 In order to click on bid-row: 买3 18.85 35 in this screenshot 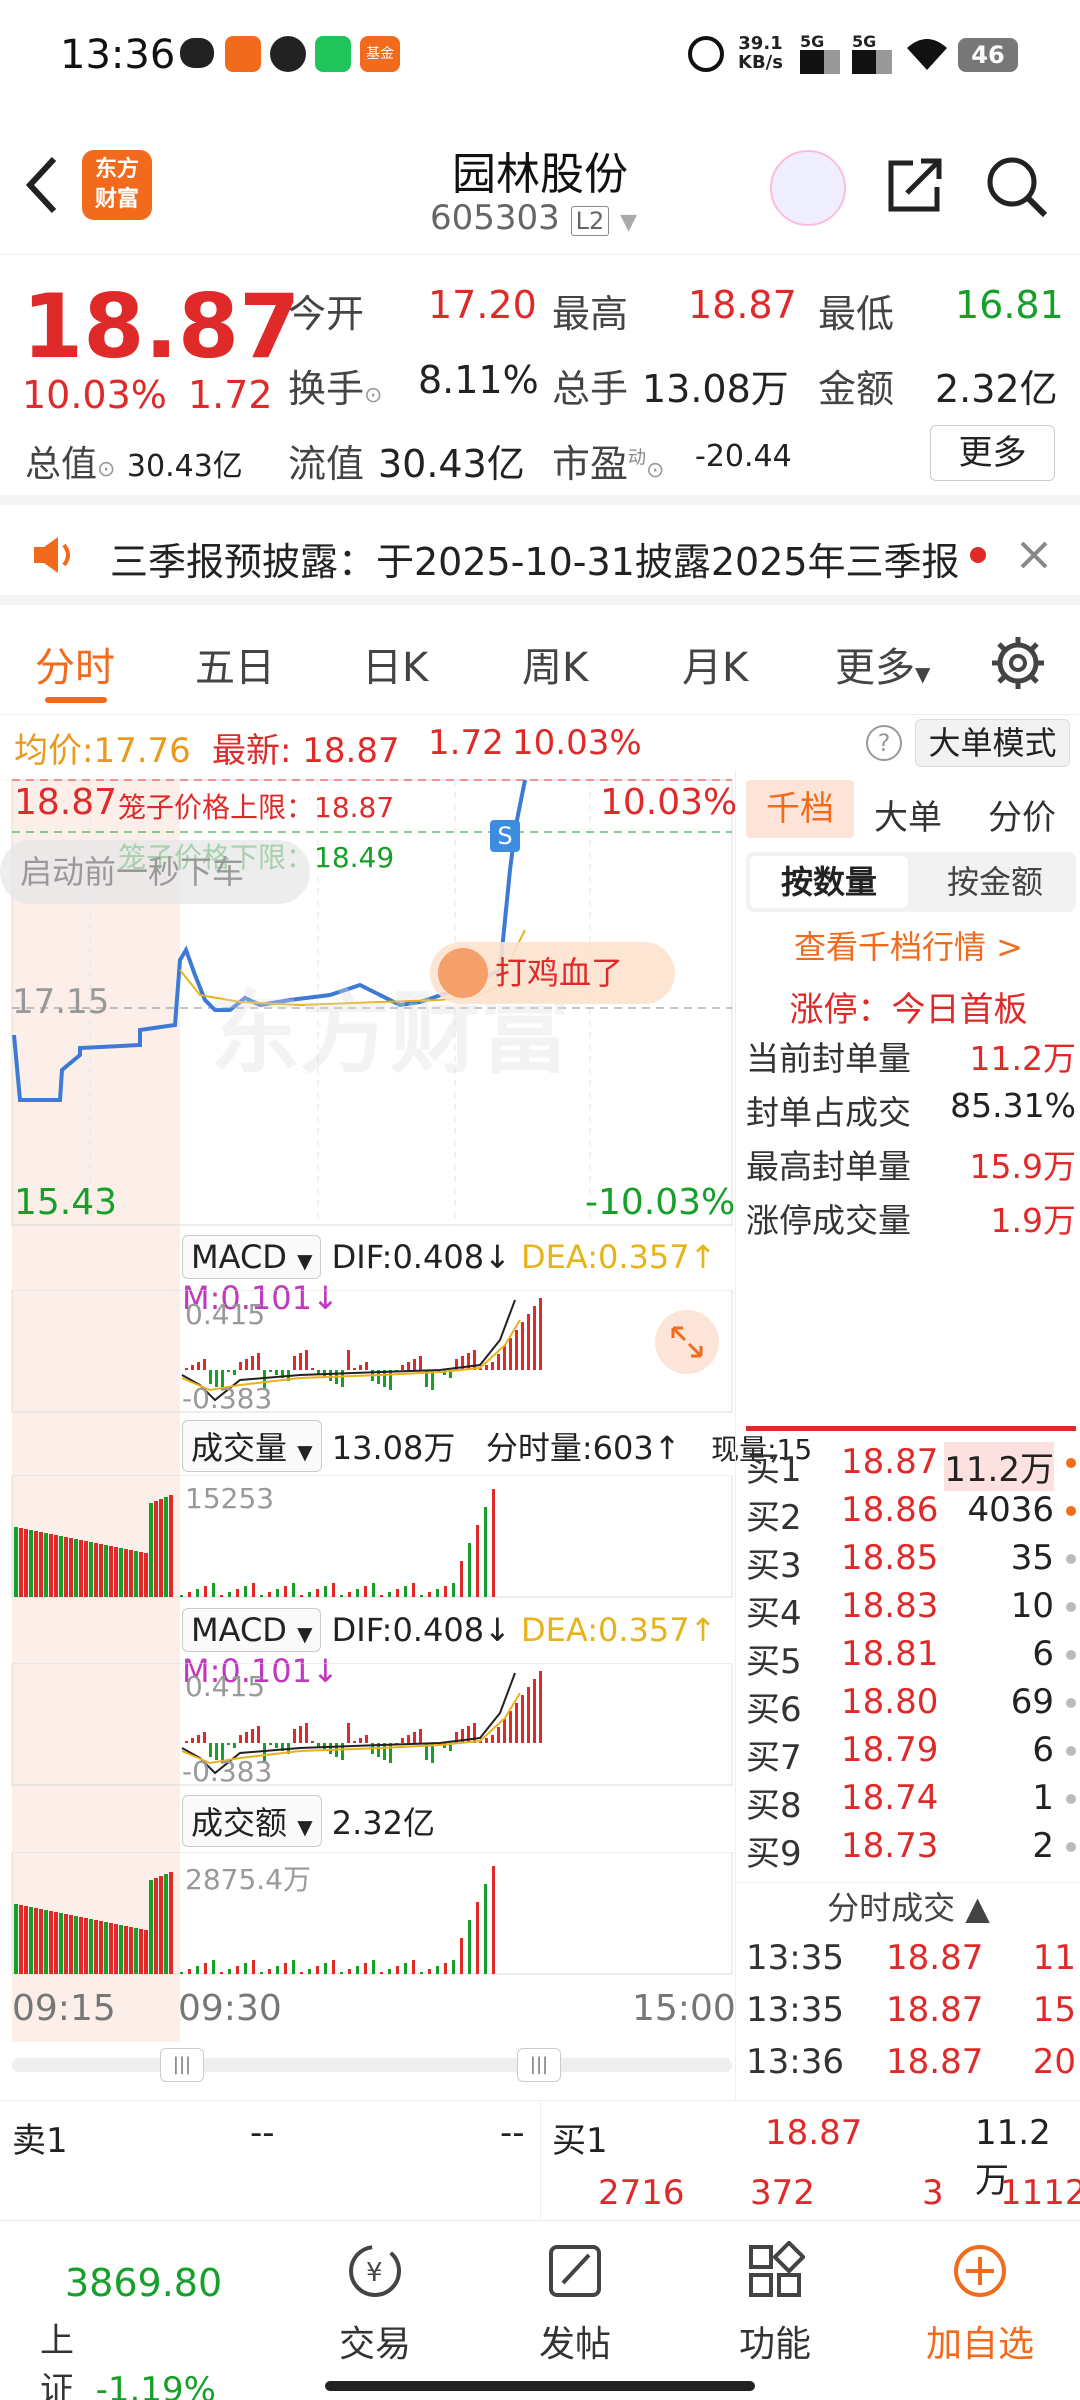, I will do `click(911, 1562)`.